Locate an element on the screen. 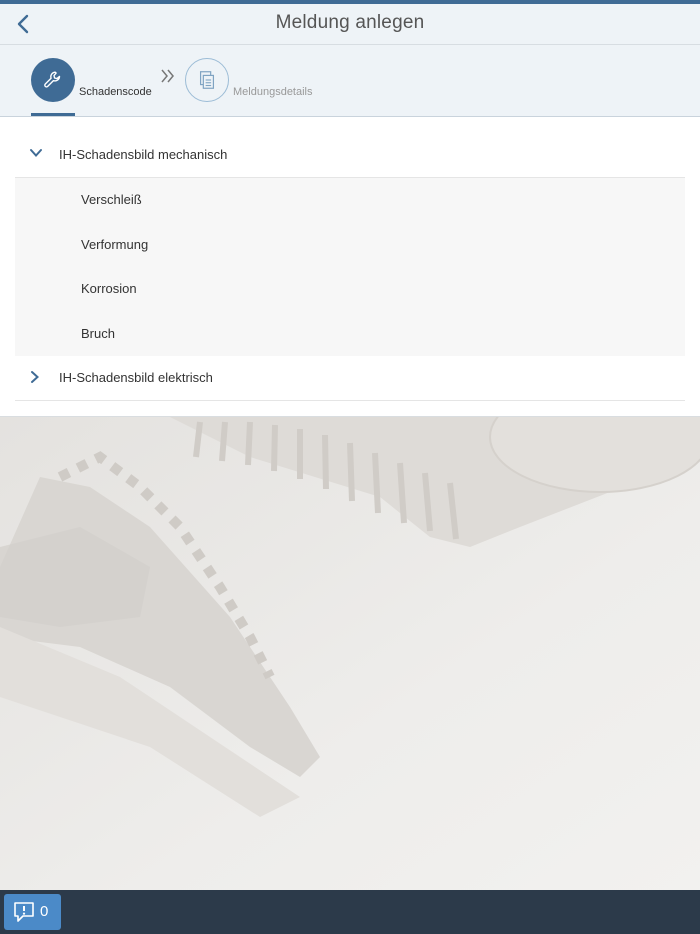  step-label-meldungsdetails: Meldungsdetails is located at coordinates (273, 92).